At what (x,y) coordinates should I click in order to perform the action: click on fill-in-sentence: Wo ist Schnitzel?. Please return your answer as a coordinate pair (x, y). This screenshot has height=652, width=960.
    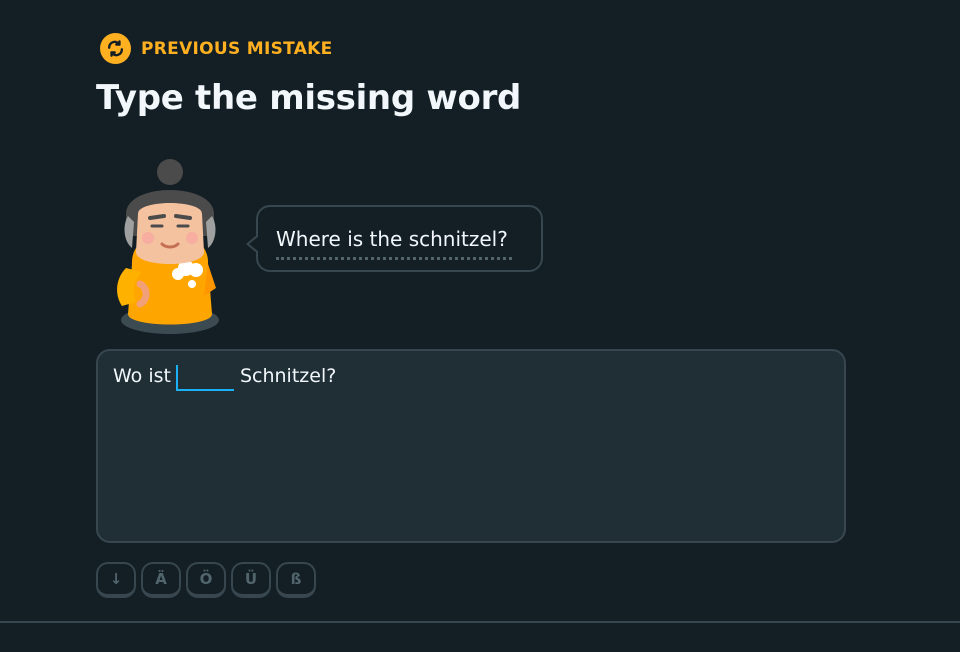
    Looking at the image, I should click on (224, 378).